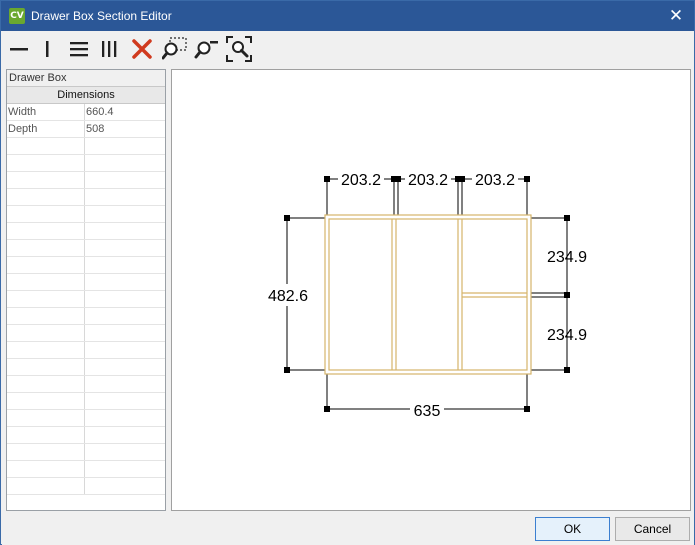 This screenshot has width=695, height=545. I want to click on top-dim-1: 203.2, so click(361, 180).